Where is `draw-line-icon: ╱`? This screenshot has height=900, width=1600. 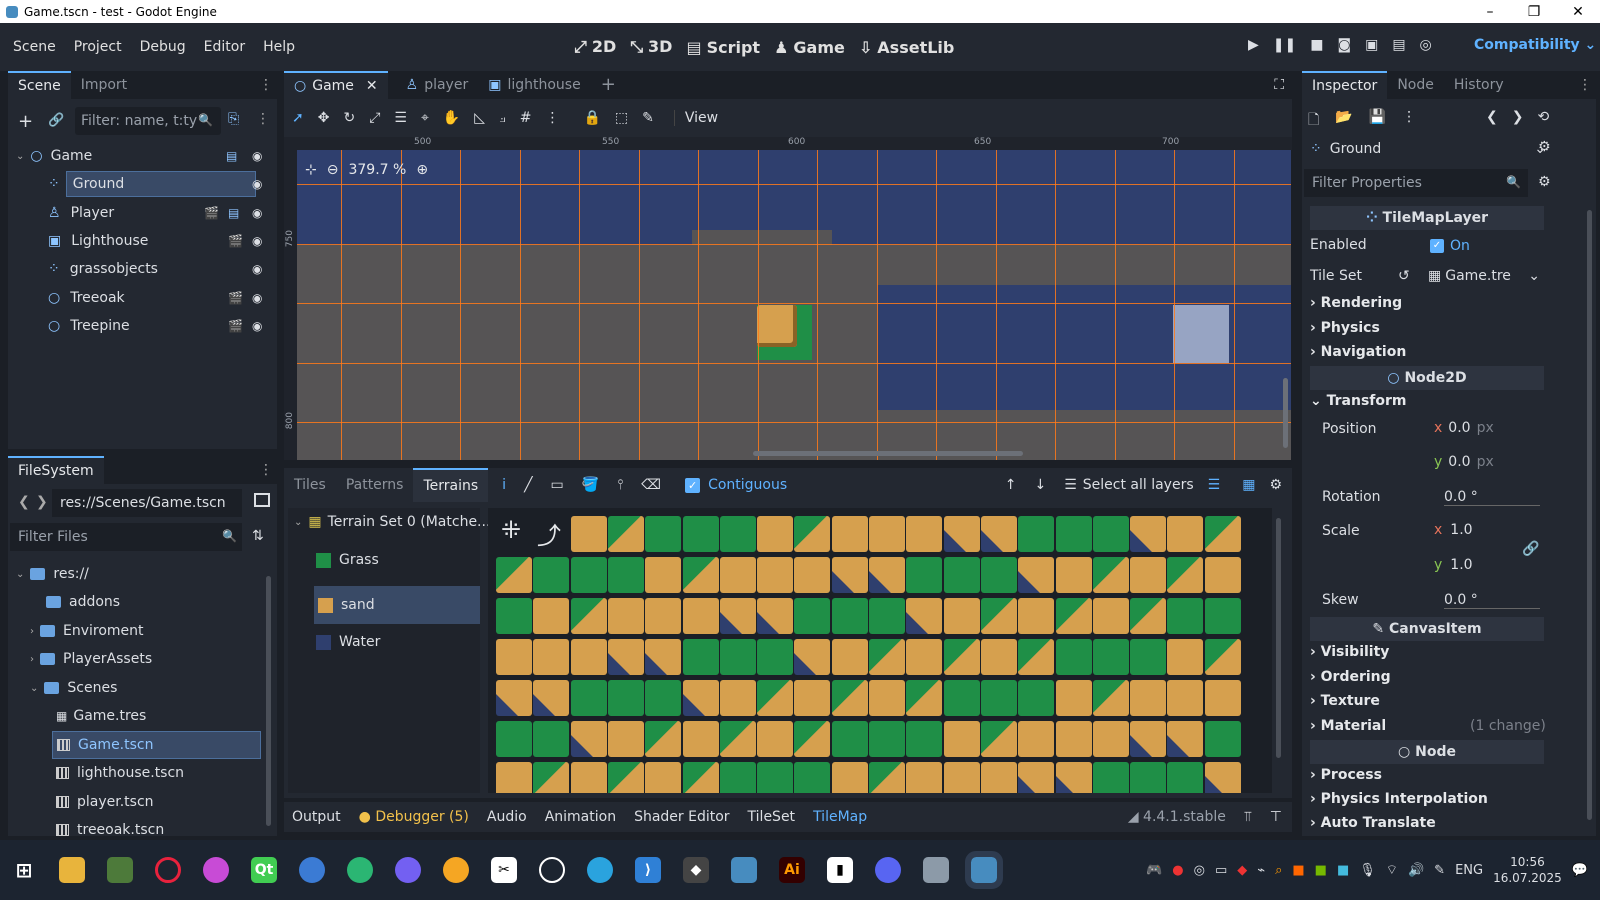
draw-line-icon: ╱ is located at coordinates (528, 485).